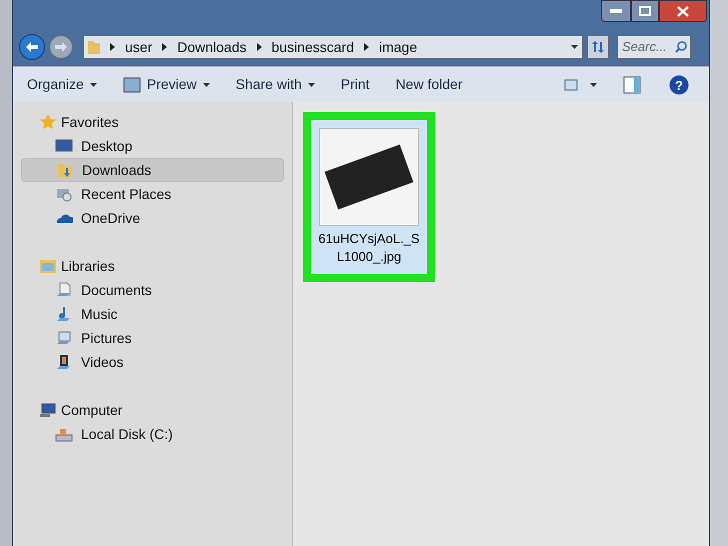 The image size is (728, 546). What do you see at coordinates (429, 84) in the screenshot?
I see `toolbar-button: New folder` at bounding box center [429, 84].